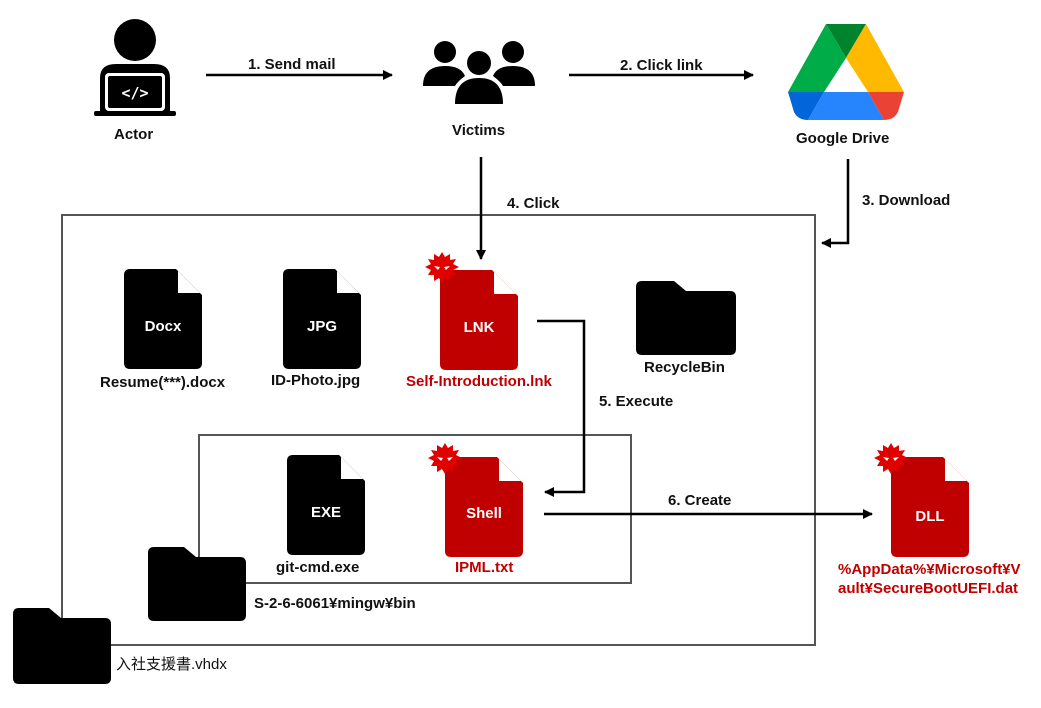 This screenshot has height=708, width=1041. What do you see at coordinates (163, 326) in the screenshot?
I see `file-type-docx: Docx` at bounding box center [163, 326].